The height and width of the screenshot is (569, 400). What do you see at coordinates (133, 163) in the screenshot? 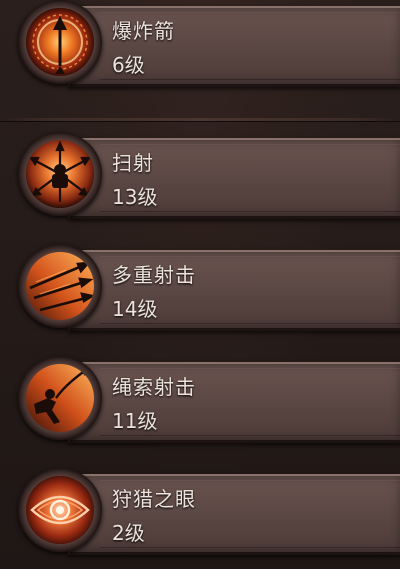
I see `skill-name: 扫射` at bounding box center [133, 163].